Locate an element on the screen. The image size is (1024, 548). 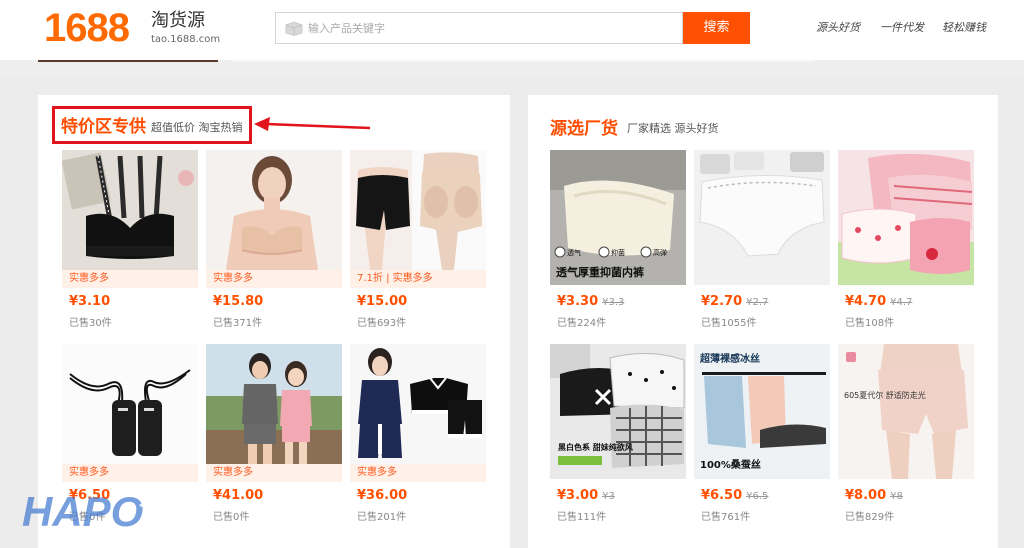
img-caption: 超薄裸感冰丝 is located at coordinates (729, 358).